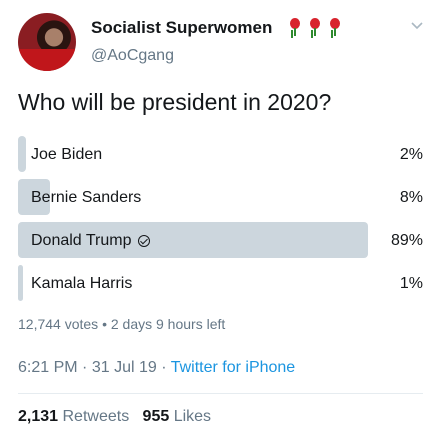 The image size is (439, 437). What do you see at coordinates (411, 154) in the screenshot?
I see `poll-option-percent: 2%` at bounding box center [411, 154].